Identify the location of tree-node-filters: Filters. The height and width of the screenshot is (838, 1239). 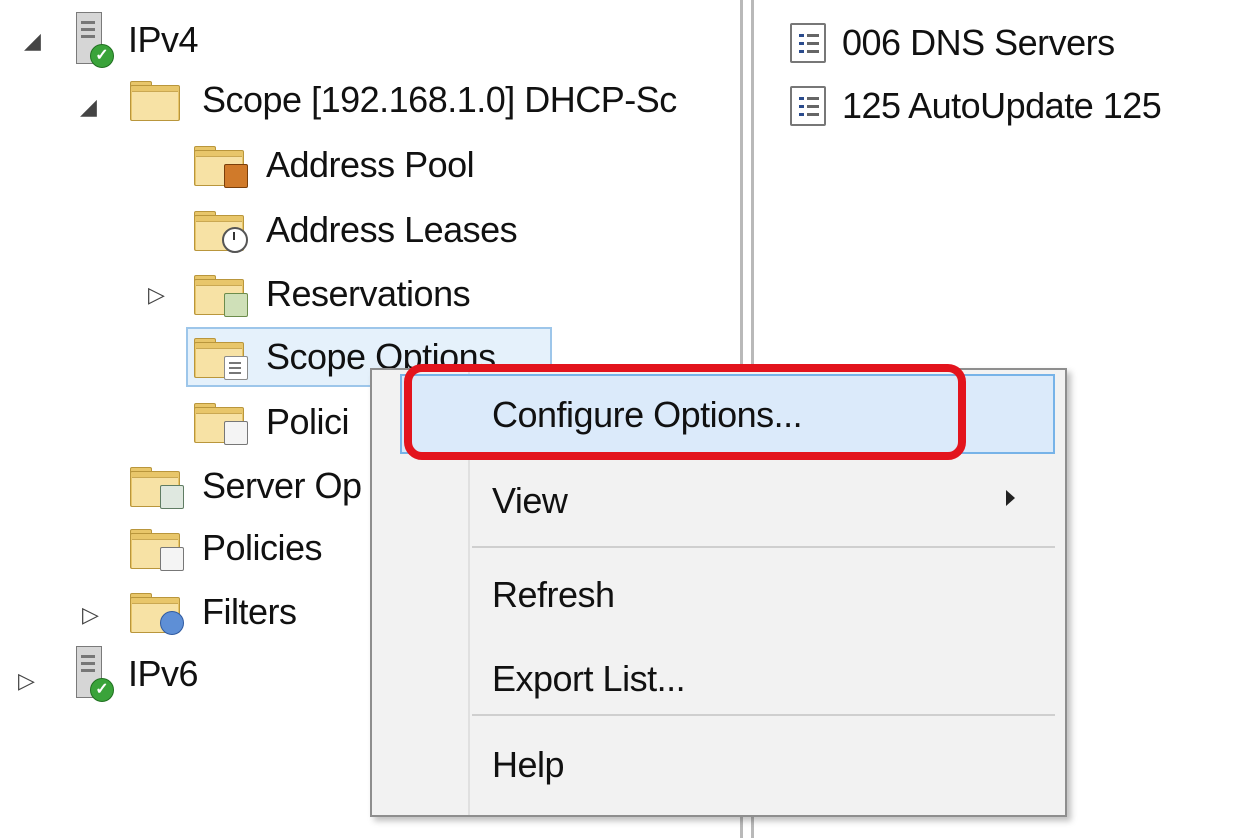
(213, 612).